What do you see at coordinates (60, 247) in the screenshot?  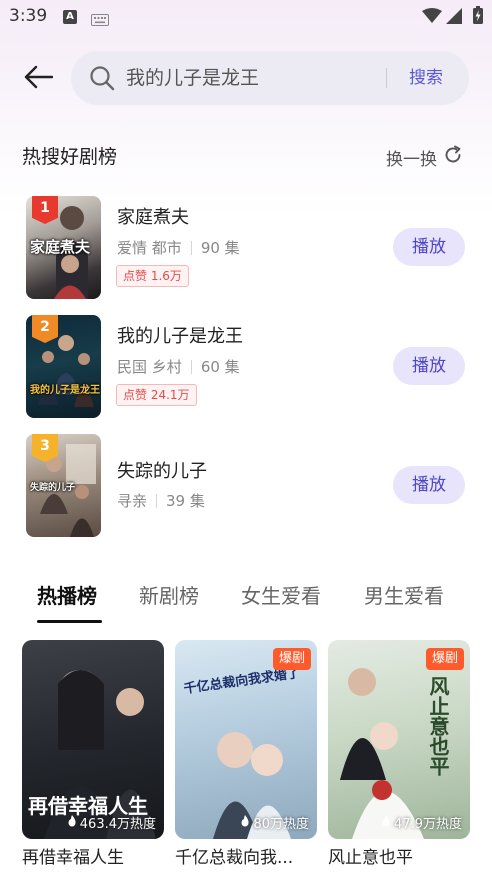 I see `cover-caption: 家庭煮夫` at bounding box center [60, 247].